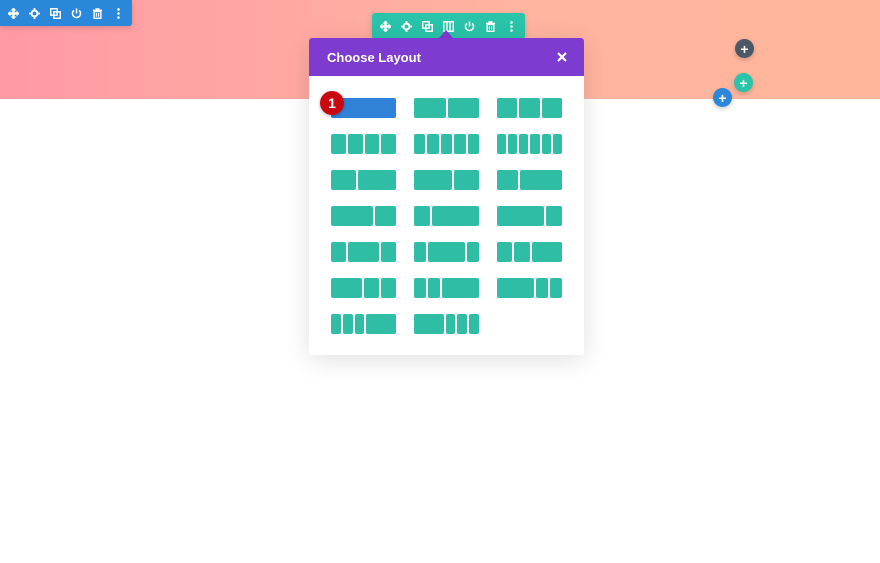 This screenshot has height=563, width=880. Describe the element at coordinates (332, 103) in the screenshot. I see `step-number-badge: 1` at that location.